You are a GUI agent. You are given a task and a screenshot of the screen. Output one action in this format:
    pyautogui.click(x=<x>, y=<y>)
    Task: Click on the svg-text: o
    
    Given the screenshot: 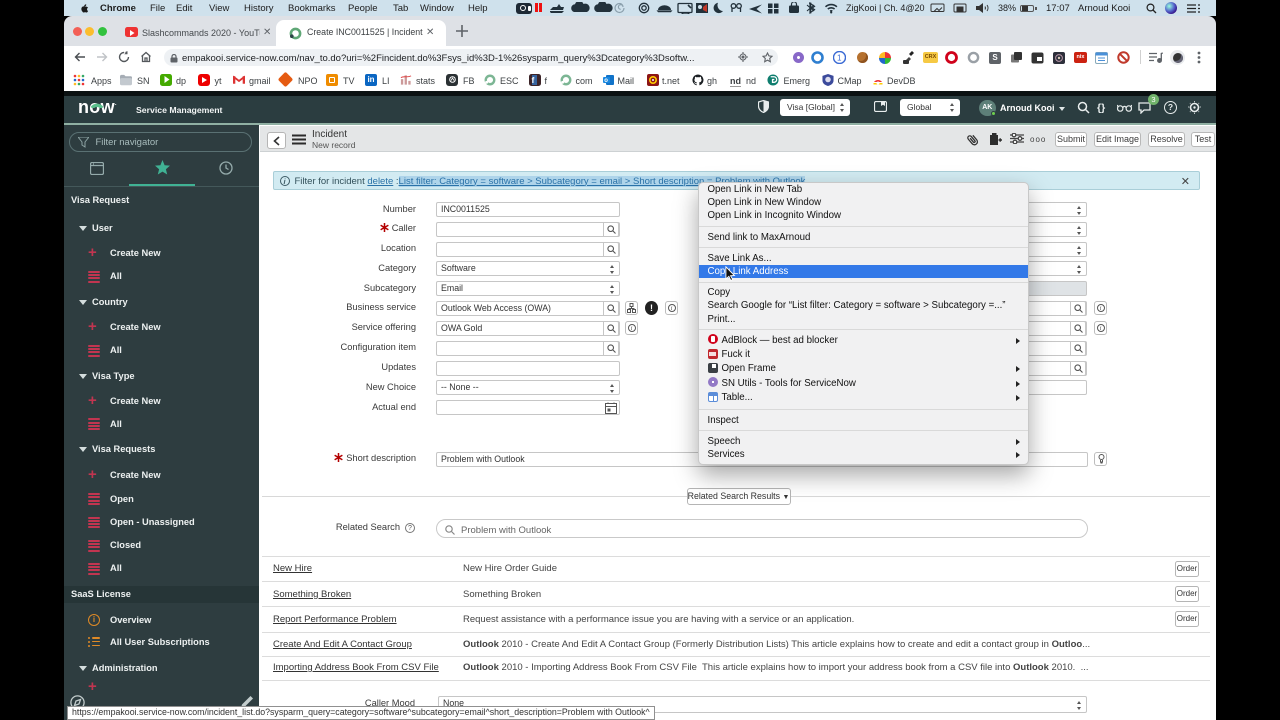 What is the action you would take?
    pyautogui.click(x=606, y=81)
    